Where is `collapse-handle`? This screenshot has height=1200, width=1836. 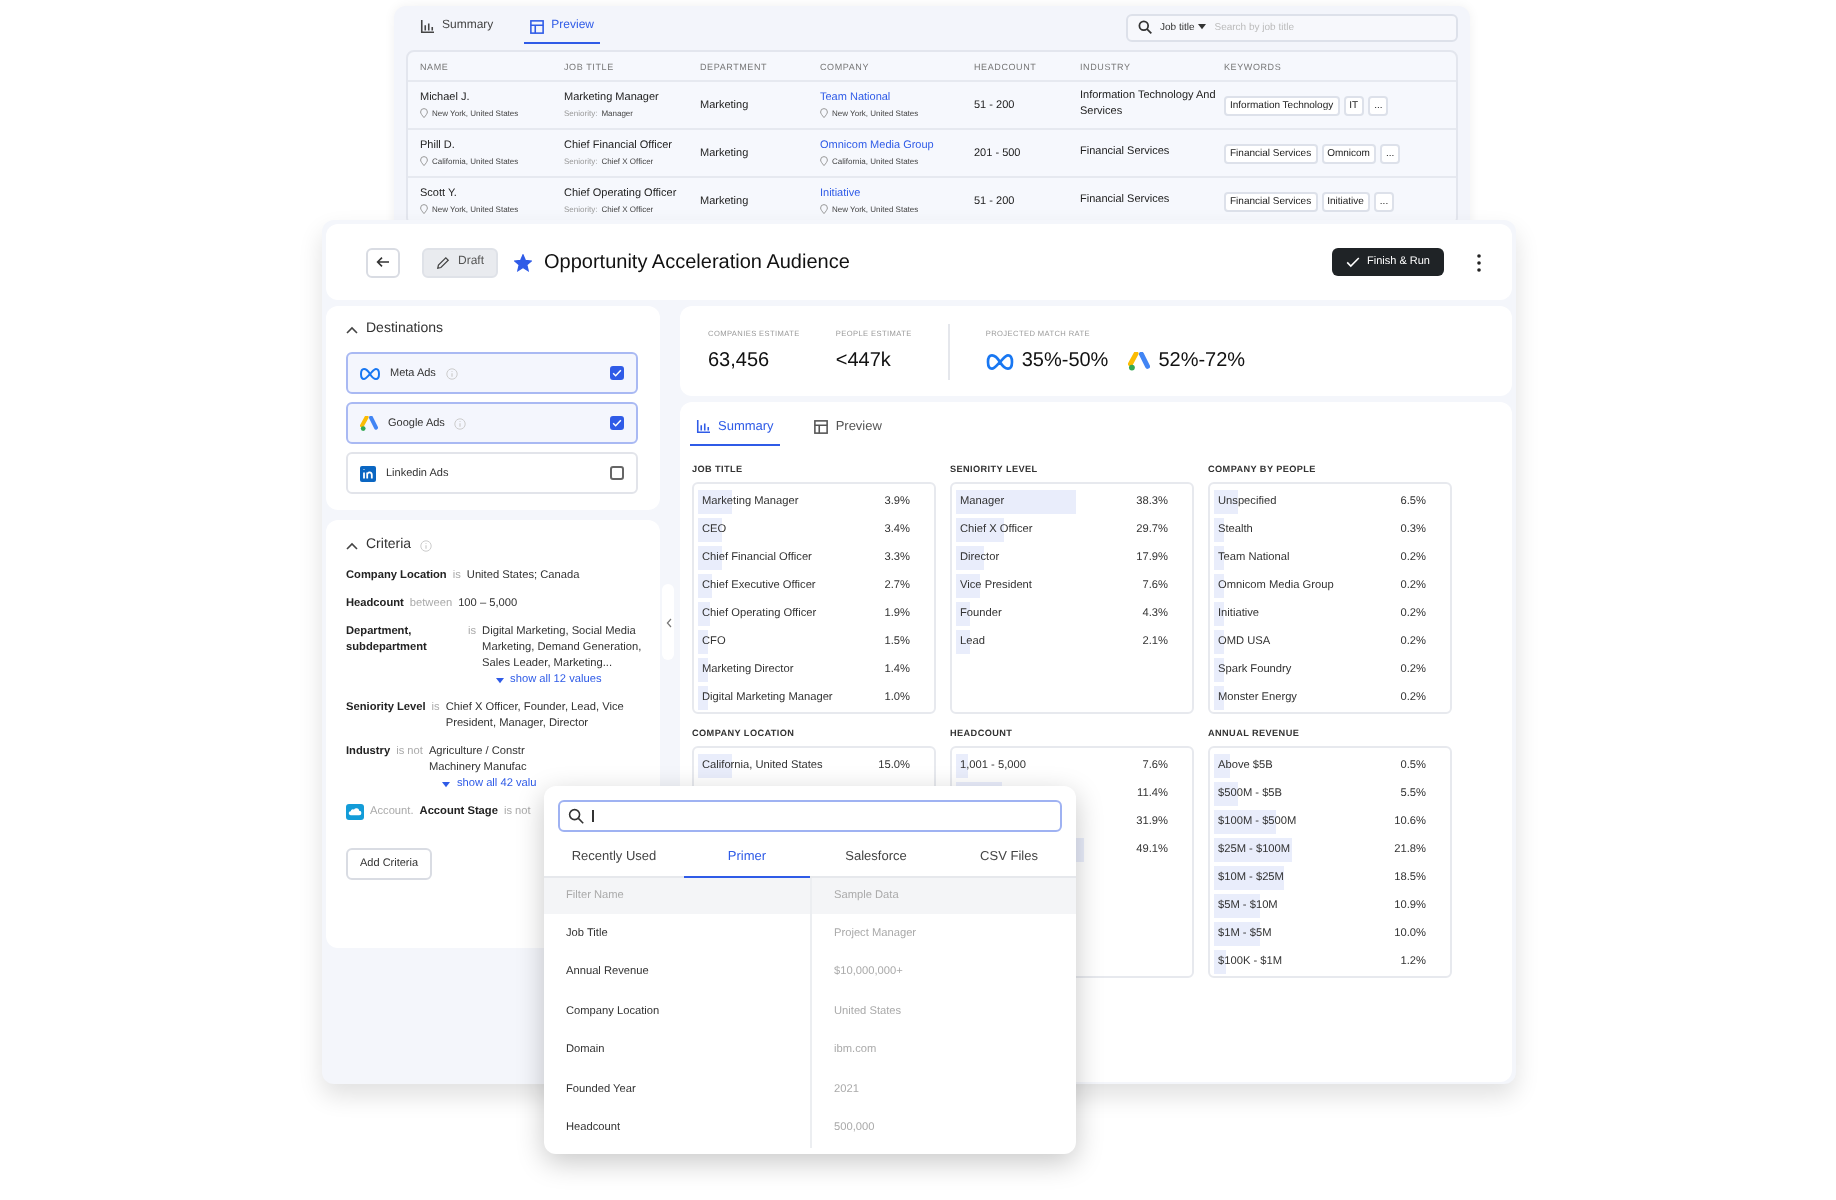 collapse-handle is located at coordinates (668, 622).